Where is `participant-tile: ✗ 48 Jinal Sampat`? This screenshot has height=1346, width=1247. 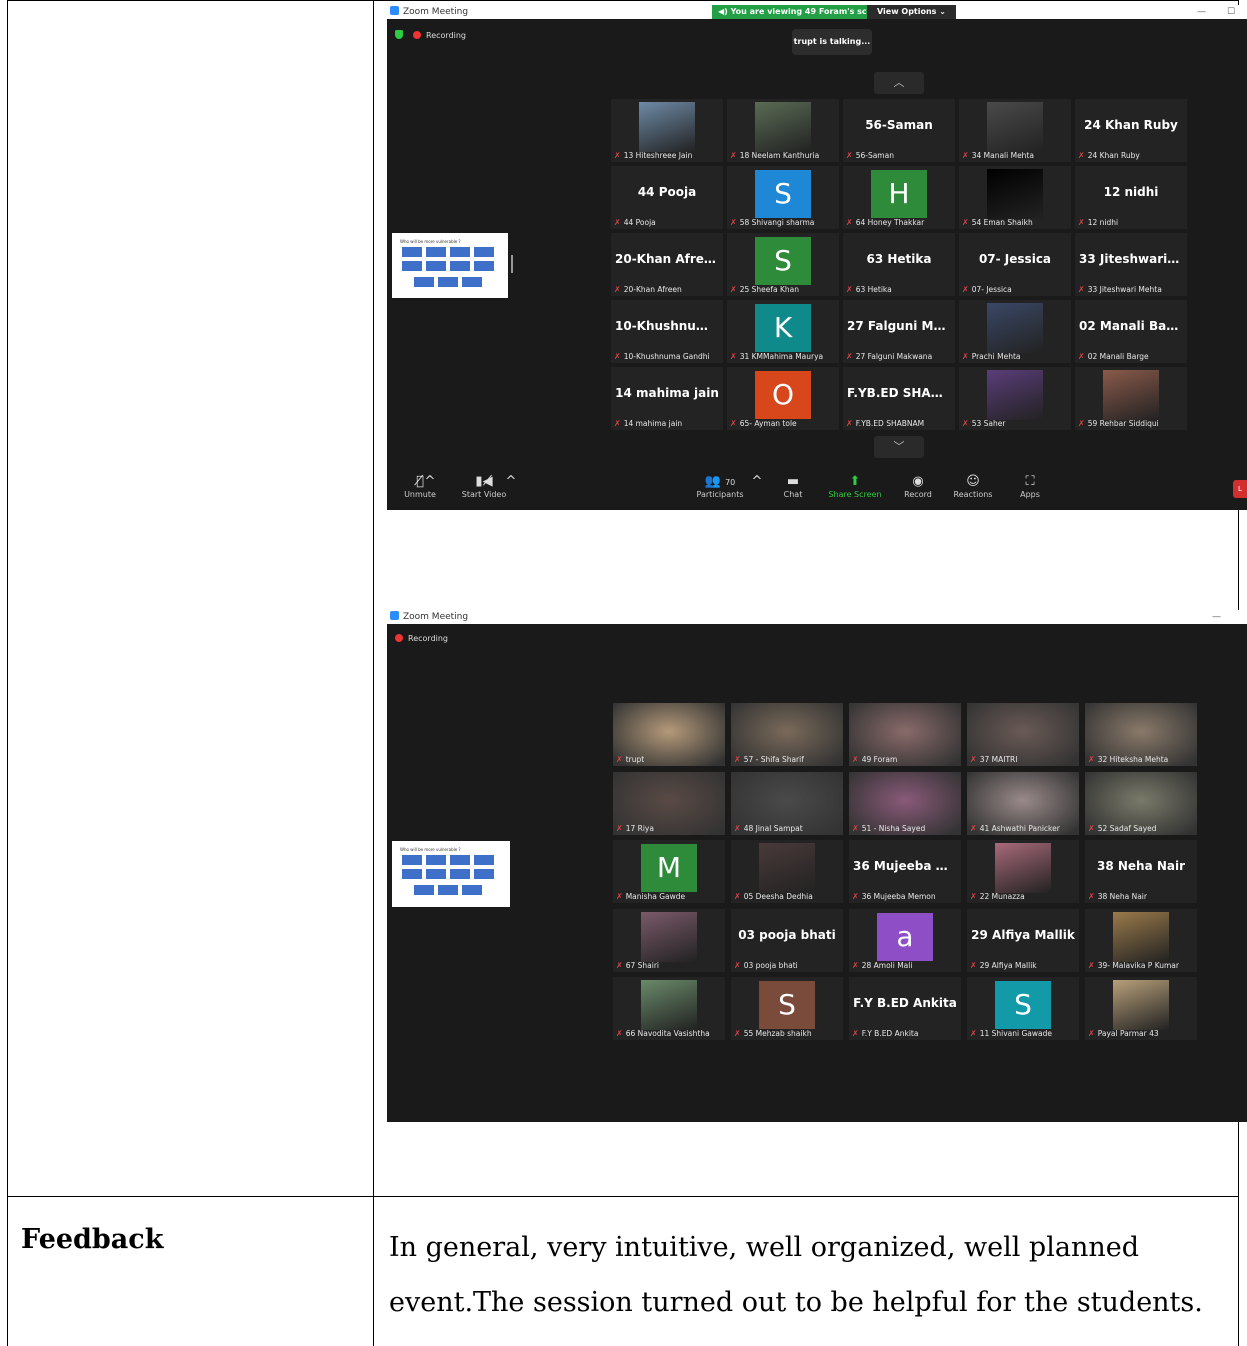 participant-tile: ✗ 48 Jinal Sampat is located at coordinates (787, 803).